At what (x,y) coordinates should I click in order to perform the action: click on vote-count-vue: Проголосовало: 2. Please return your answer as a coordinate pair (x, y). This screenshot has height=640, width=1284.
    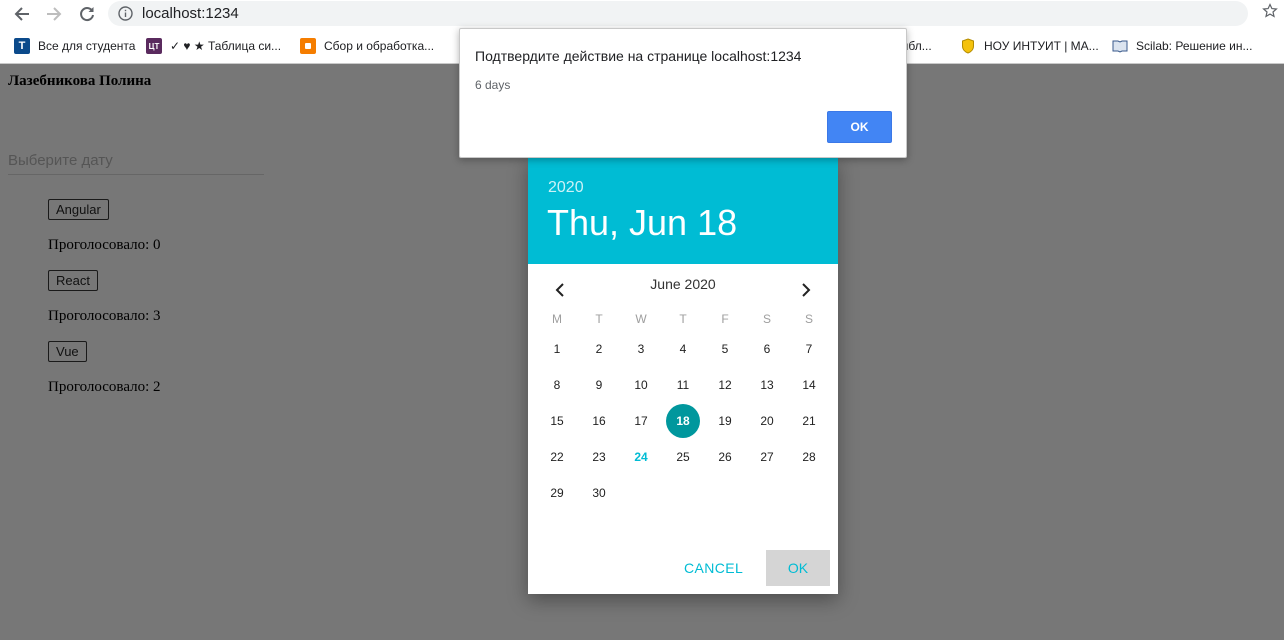
    Looking at the image, I should click on (104, 387).